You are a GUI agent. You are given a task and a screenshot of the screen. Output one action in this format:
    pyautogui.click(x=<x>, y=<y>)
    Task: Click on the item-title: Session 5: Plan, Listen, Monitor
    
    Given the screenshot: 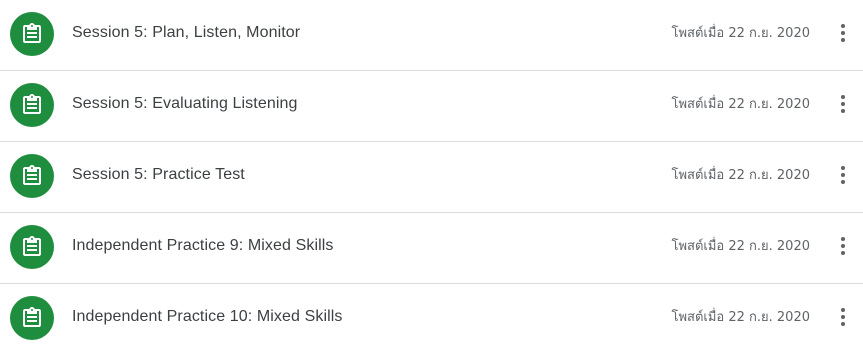 What is the action you would take?
    pyautogui.click(x=186, y=32)
    